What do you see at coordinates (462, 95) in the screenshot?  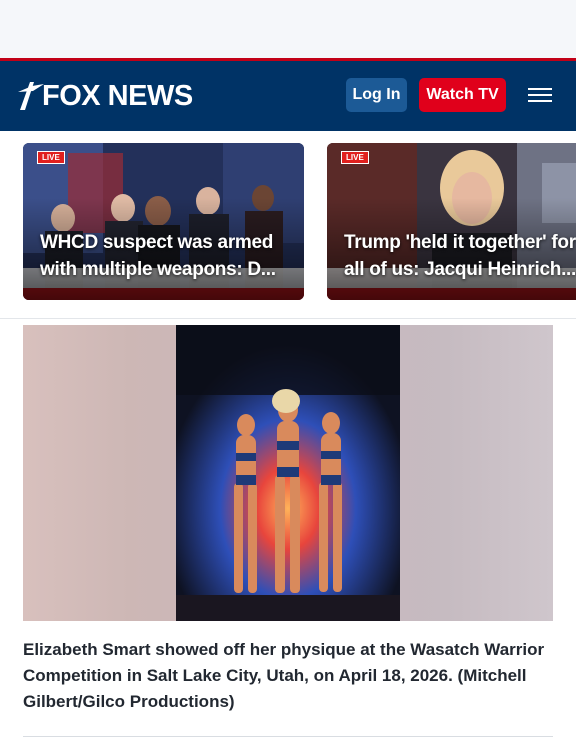 I see `watch-tv-button: Watch TV` at bounding box center [462, 95].